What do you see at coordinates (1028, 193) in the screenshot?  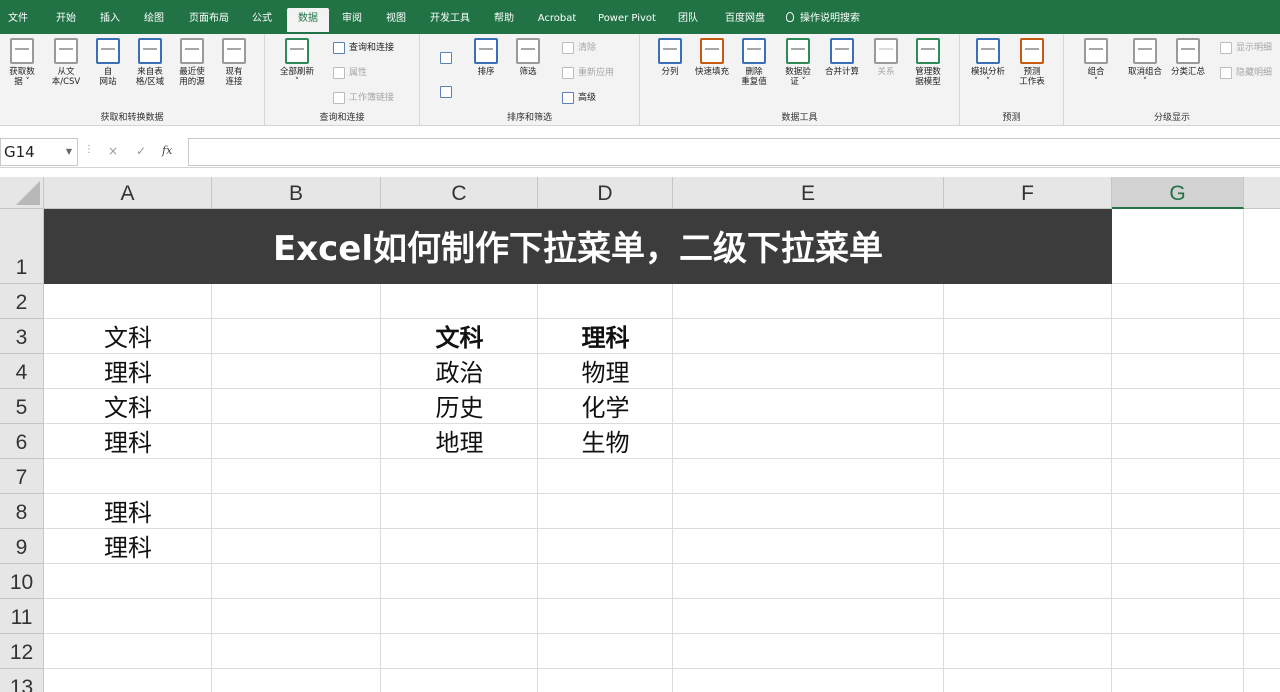 I see `column-header-f: F` at bounding box center [1028, 193].